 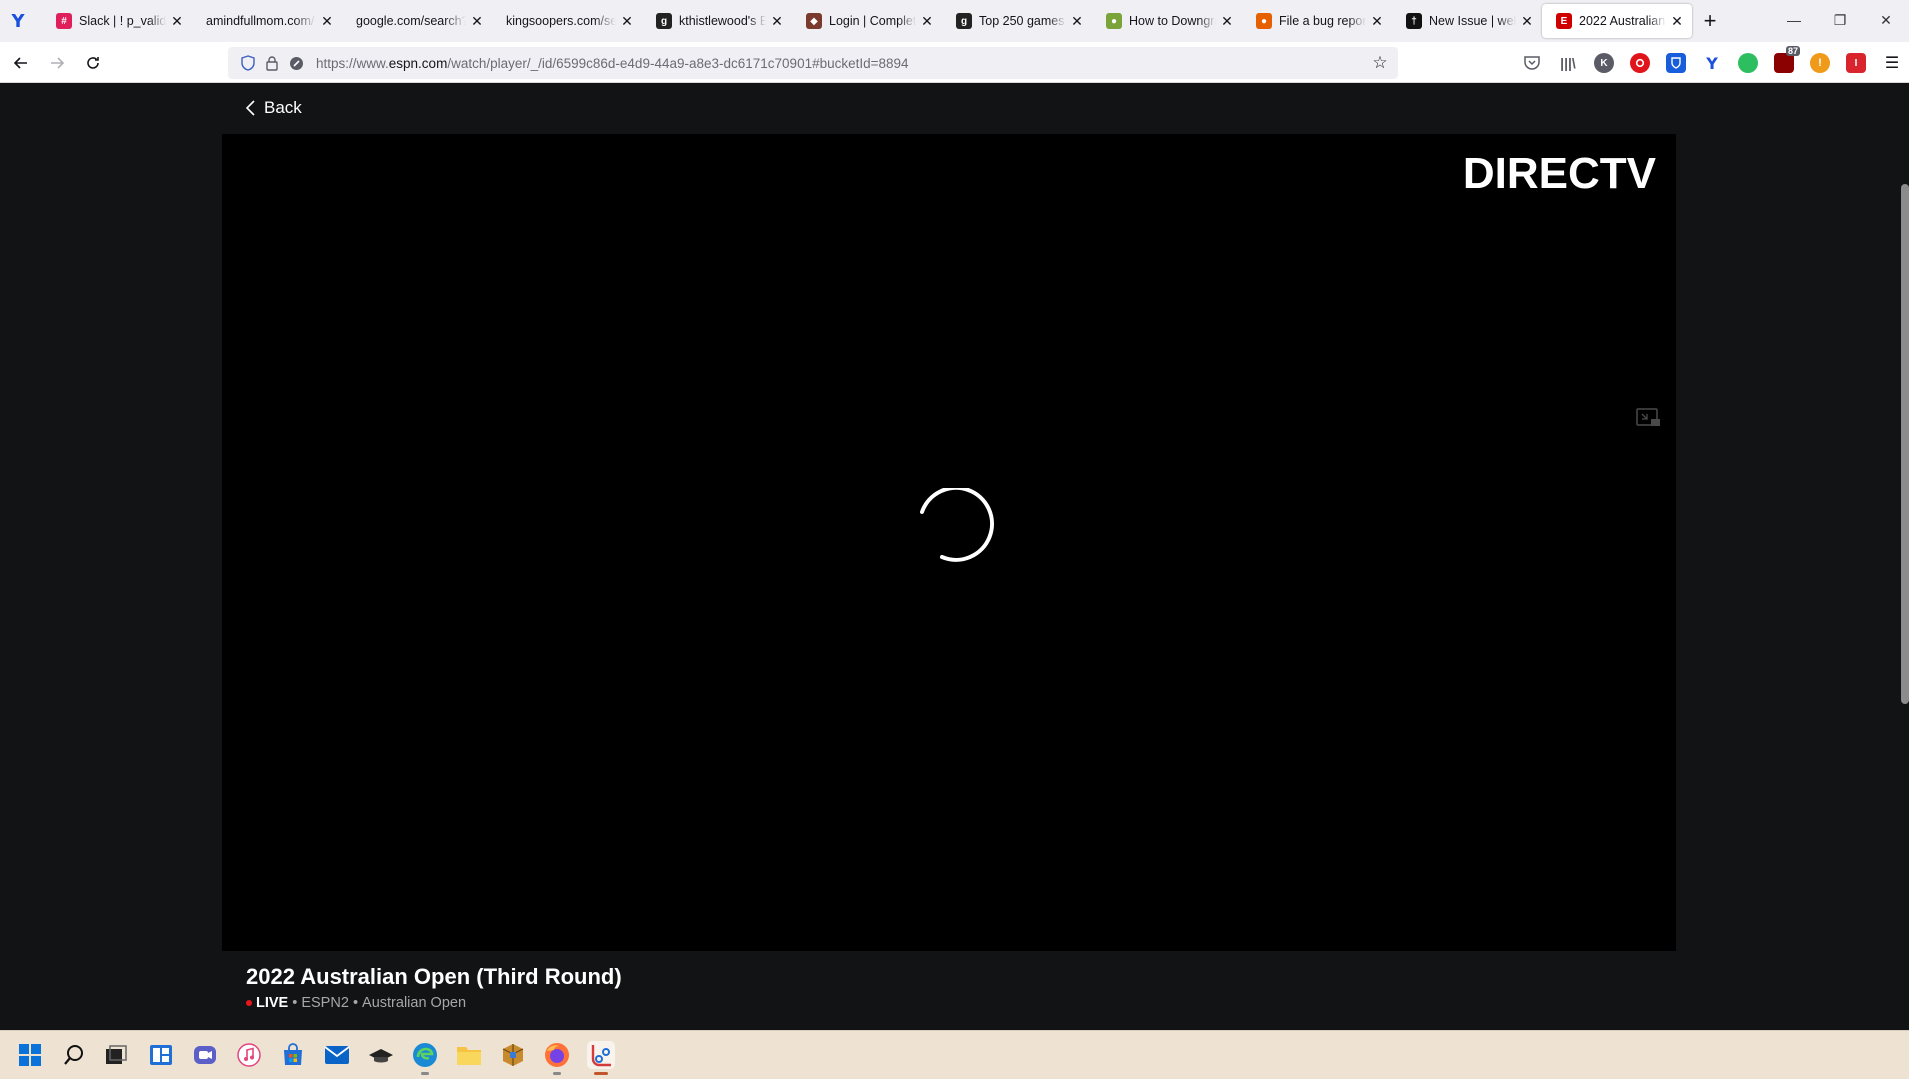 I want to click on tab-4: kingsoopers.com/sea ✕, so click(x=567, y=21).